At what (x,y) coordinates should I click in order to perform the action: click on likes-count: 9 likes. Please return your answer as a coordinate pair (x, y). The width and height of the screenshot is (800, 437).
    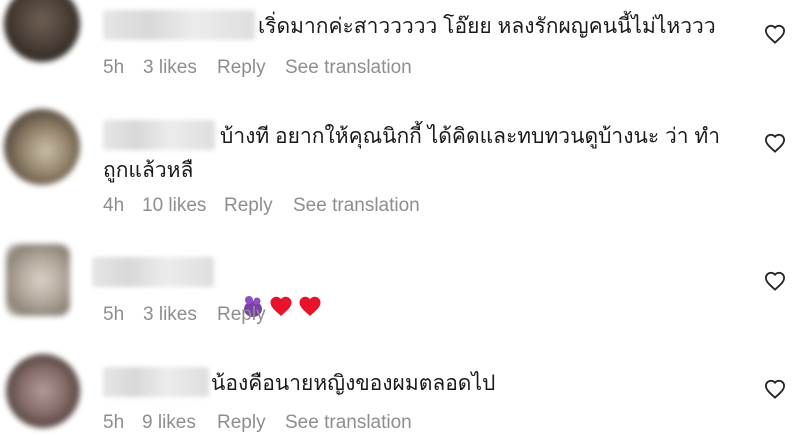
    Looking at the image, I should click on (169, 423).